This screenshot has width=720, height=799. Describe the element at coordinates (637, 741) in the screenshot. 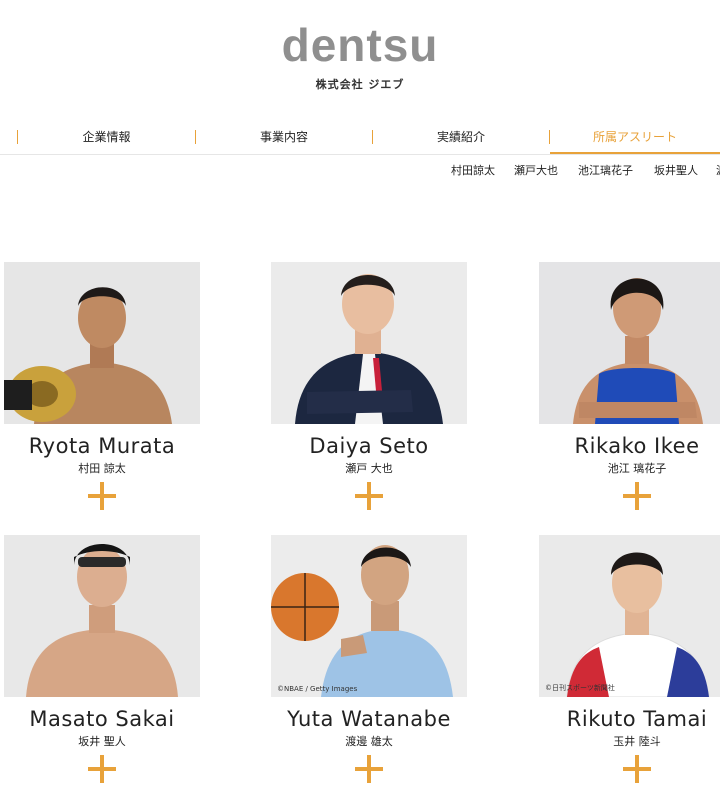

I see `athlete-name-jp: 玉井 陸斗` at that location.